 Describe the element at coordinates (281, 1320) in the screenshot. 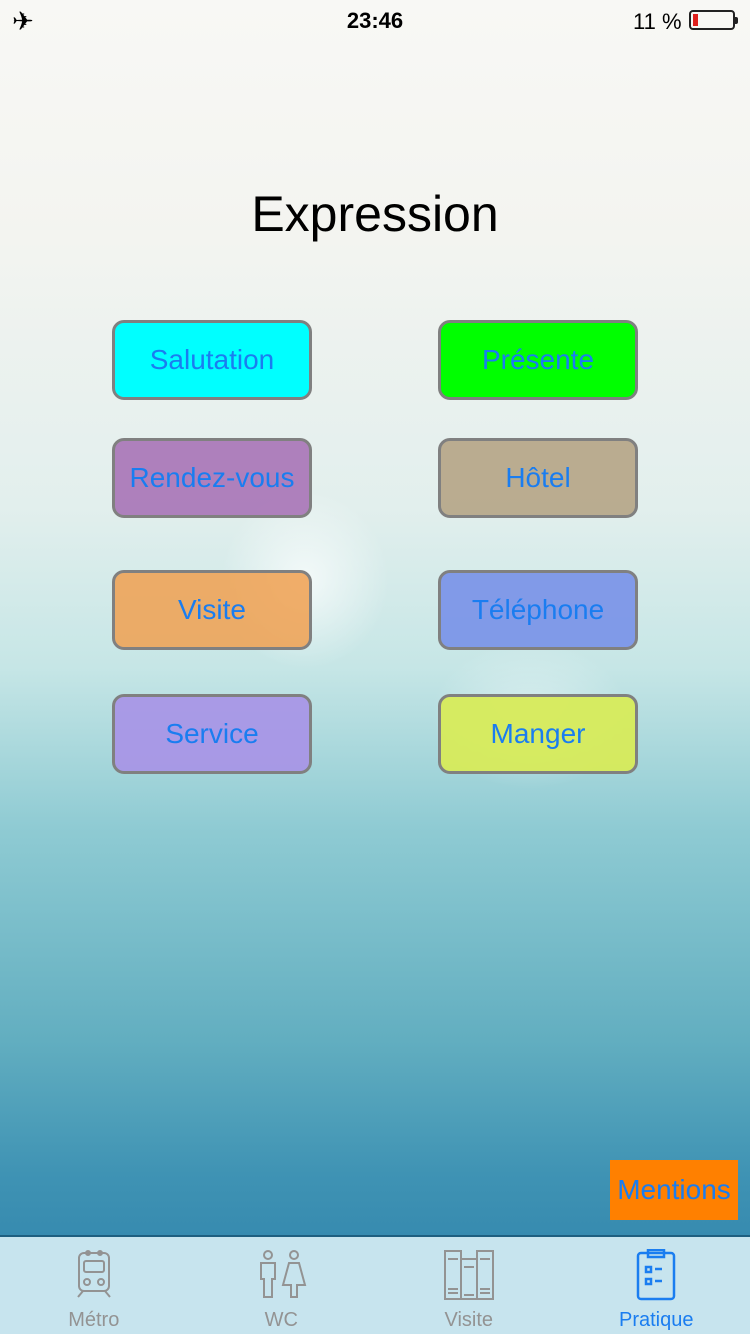

I see `tab-label: WC` at that location.